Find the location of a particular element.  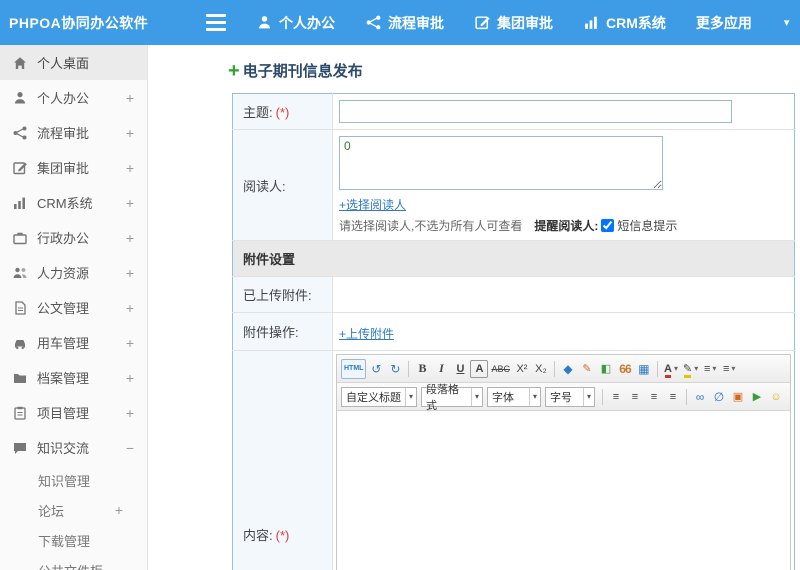

sidebar-item-archive-mgmt: 档案管理 + is located at coordinates (73, 377).